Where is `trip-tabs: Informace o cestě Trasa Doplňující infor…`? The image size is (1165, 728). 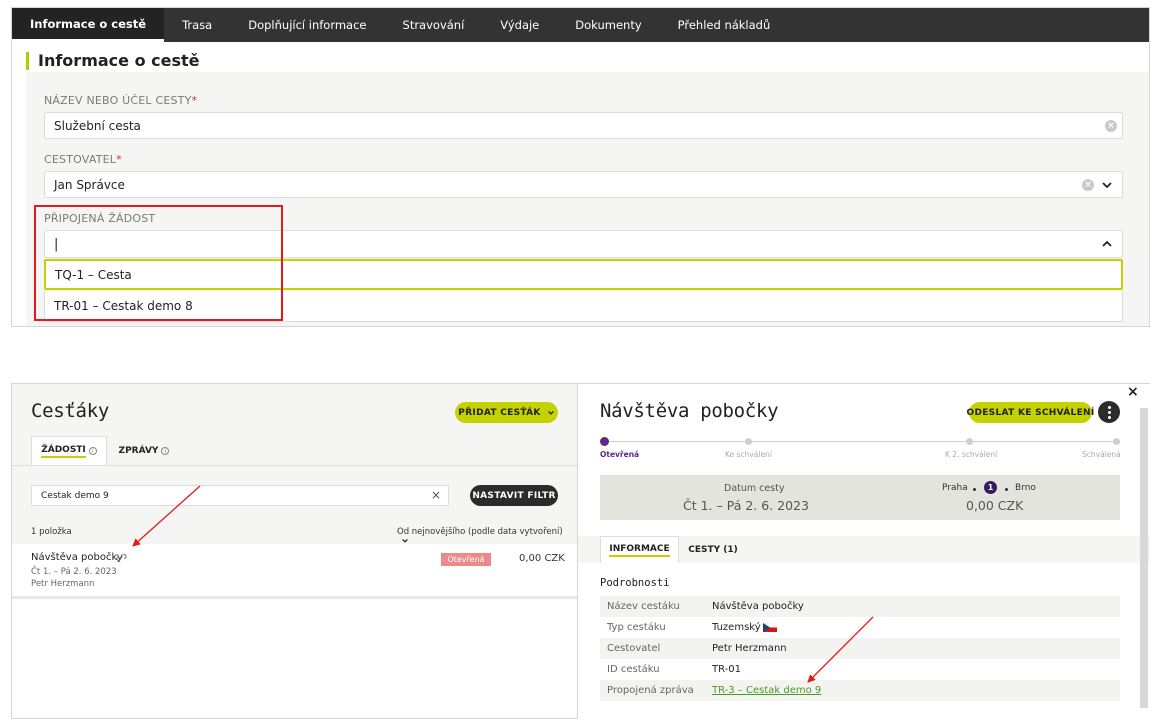
trip-tabs: Informace o cestě Trasa Doplňující infor… is located at coordinates (580, 25).